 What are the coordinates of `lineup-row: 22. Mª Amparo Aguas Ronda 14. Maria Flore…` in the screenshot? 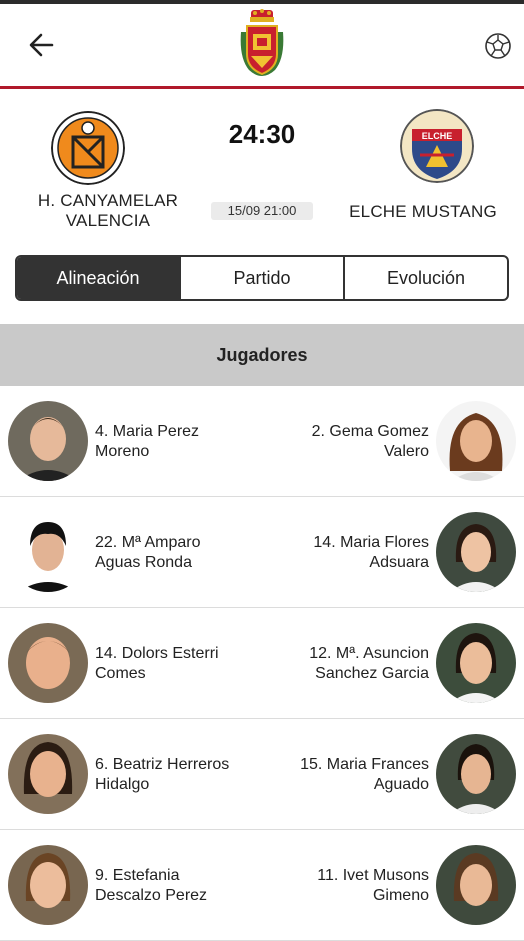 It's located at (262, 552).